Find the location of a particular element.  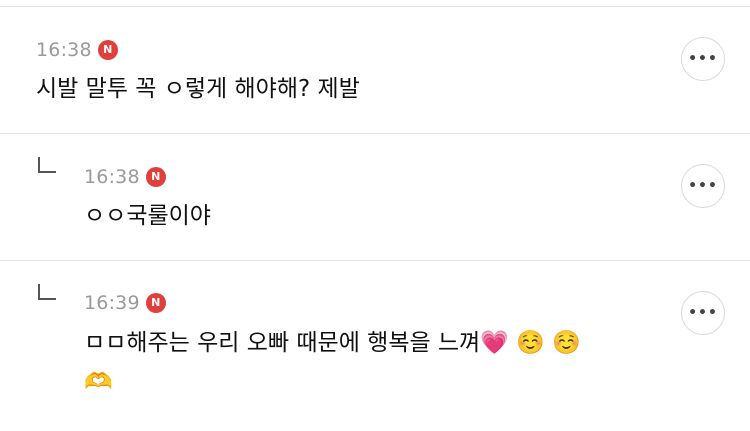

comment-text: 시발 말투 꼭 ㅇ렇게 해야해? 제발 is located at coordinates (198, 89).